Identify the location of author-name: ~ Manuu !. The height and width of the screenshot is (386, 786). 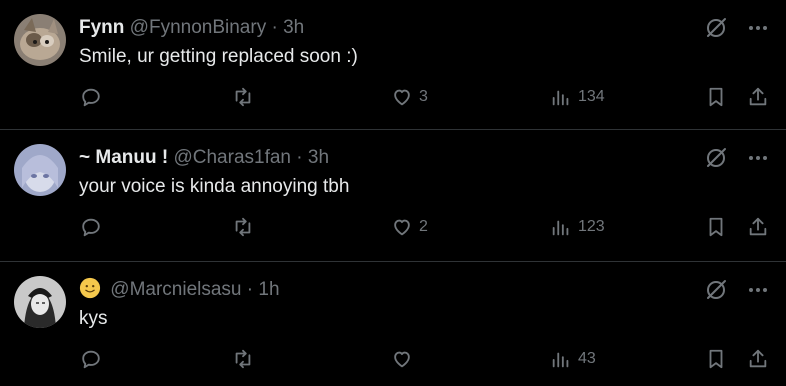
(123, 157).